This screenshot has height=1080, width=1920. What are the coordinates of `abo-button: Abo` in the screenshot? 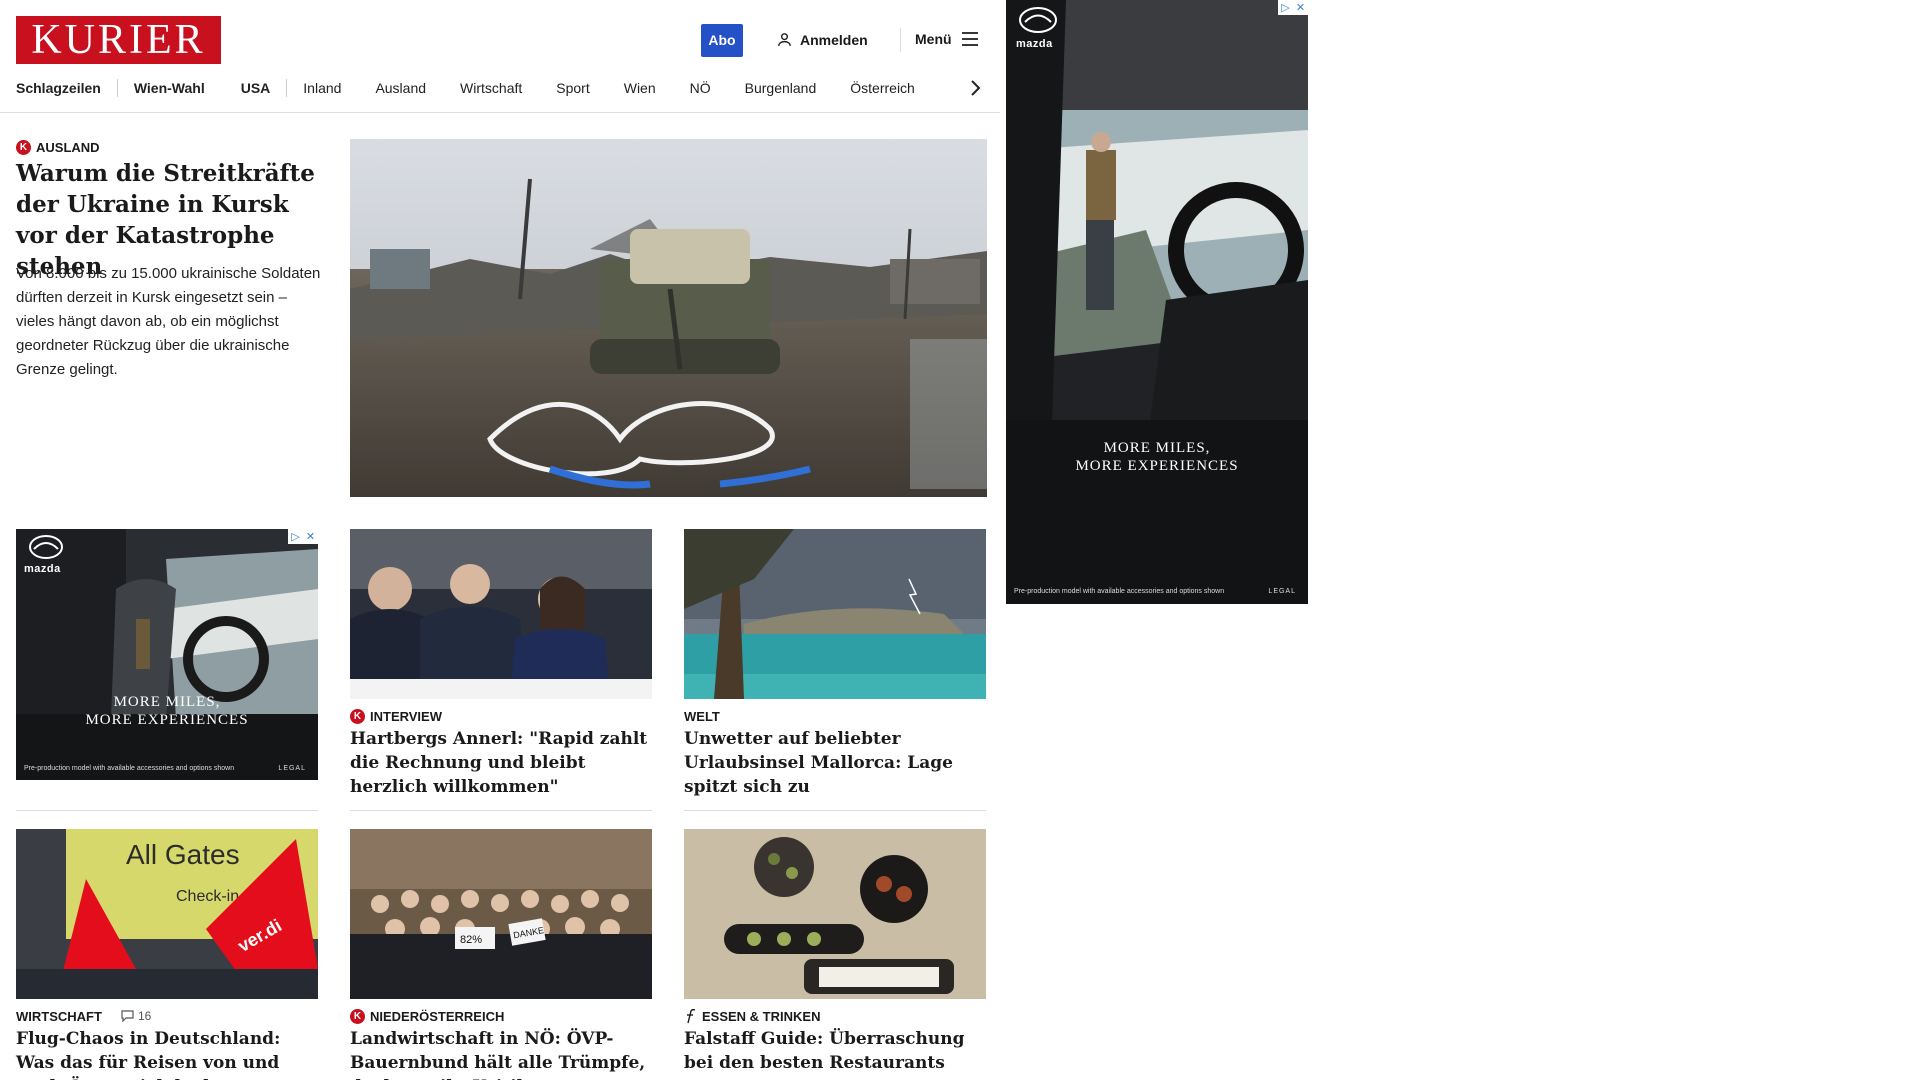 It's located at (722, 40).